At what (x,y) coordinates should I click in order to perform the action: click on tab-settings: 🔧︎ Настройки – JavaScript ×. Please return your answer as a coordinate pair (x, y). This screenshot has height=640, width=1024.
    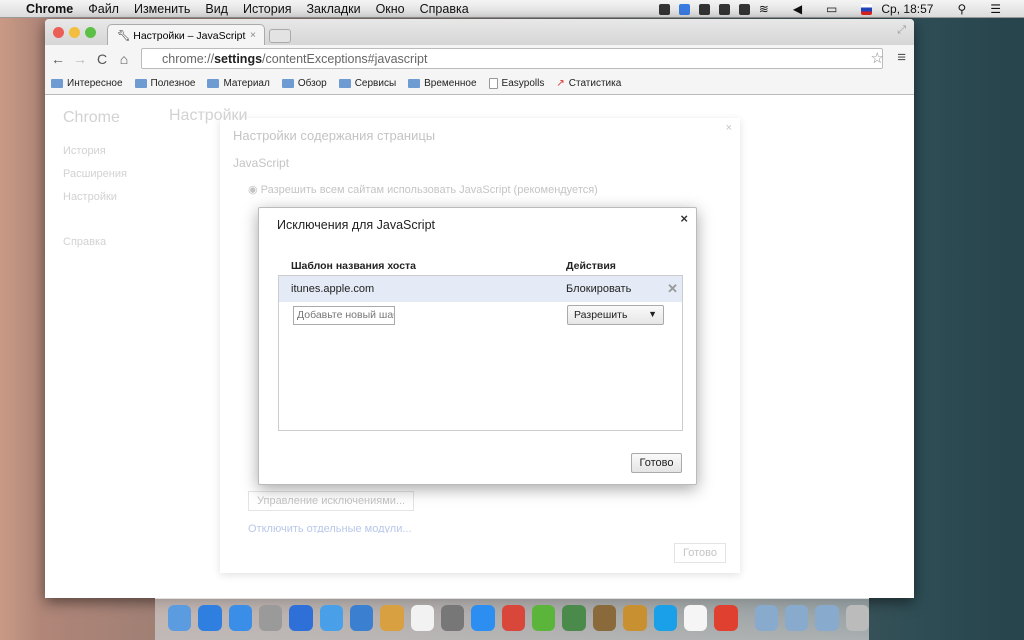
    Looking at the image, I should click on (186, 35).